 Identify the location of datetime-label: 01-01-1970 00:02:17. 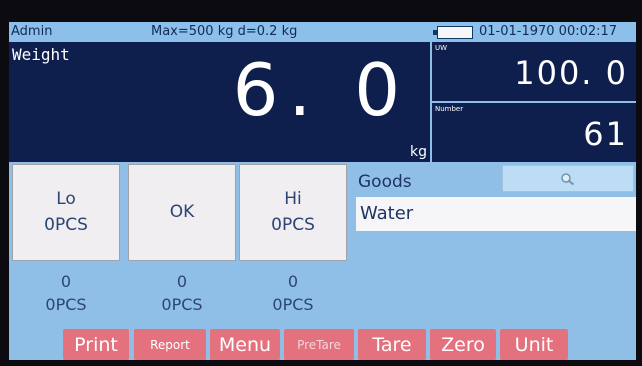
(548, 31).